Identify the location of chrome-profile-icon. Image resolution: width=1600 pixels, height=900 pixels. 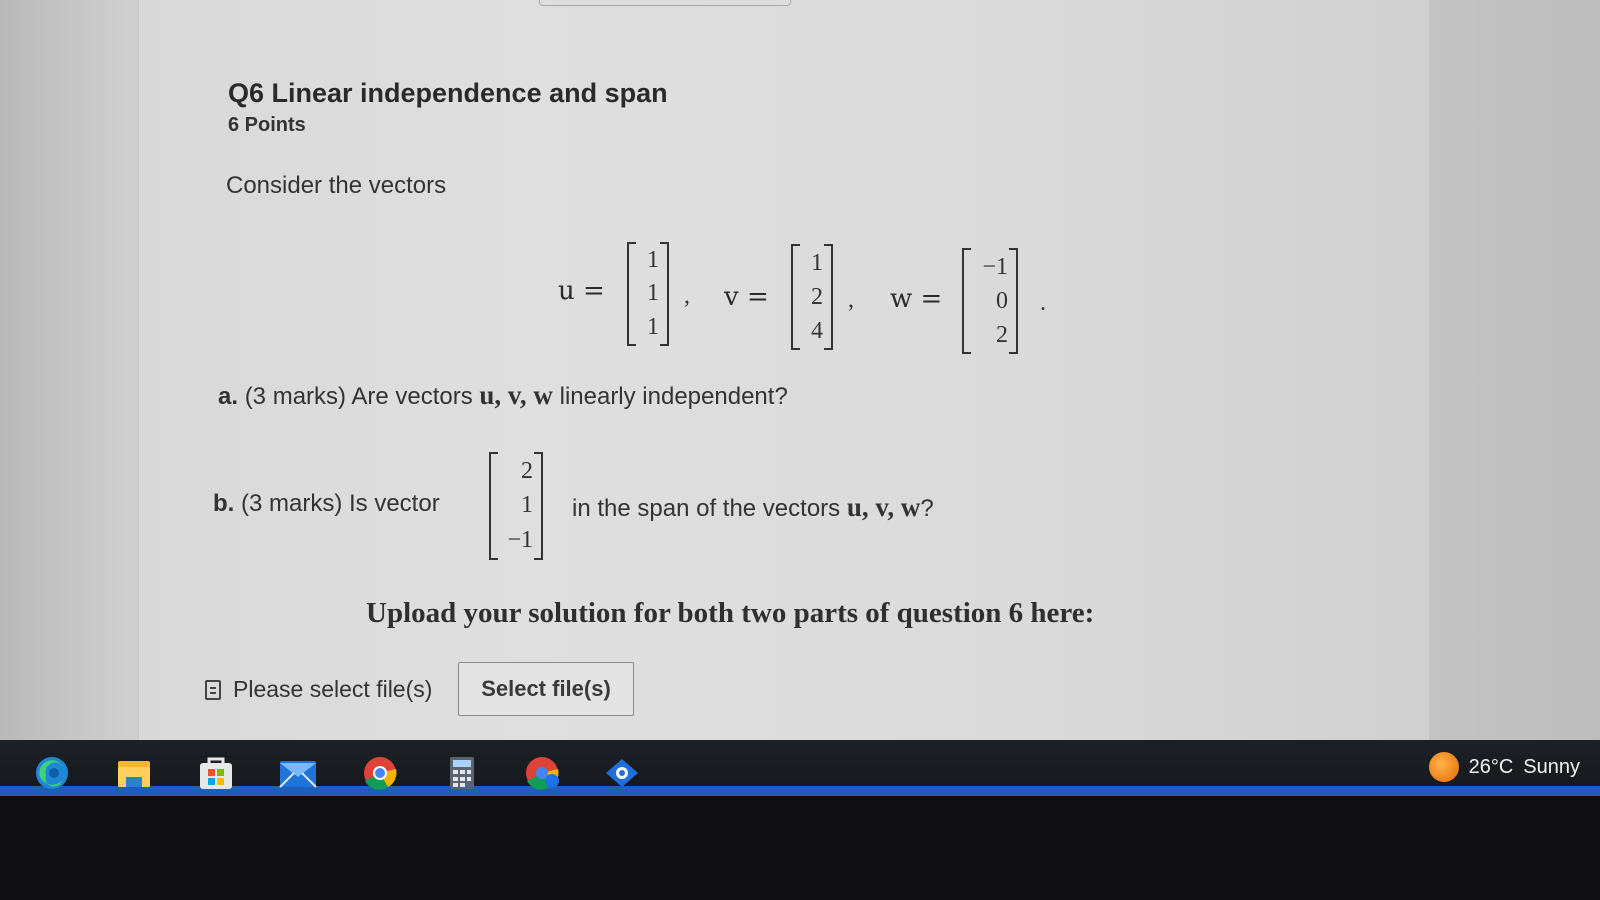
(542, 773).